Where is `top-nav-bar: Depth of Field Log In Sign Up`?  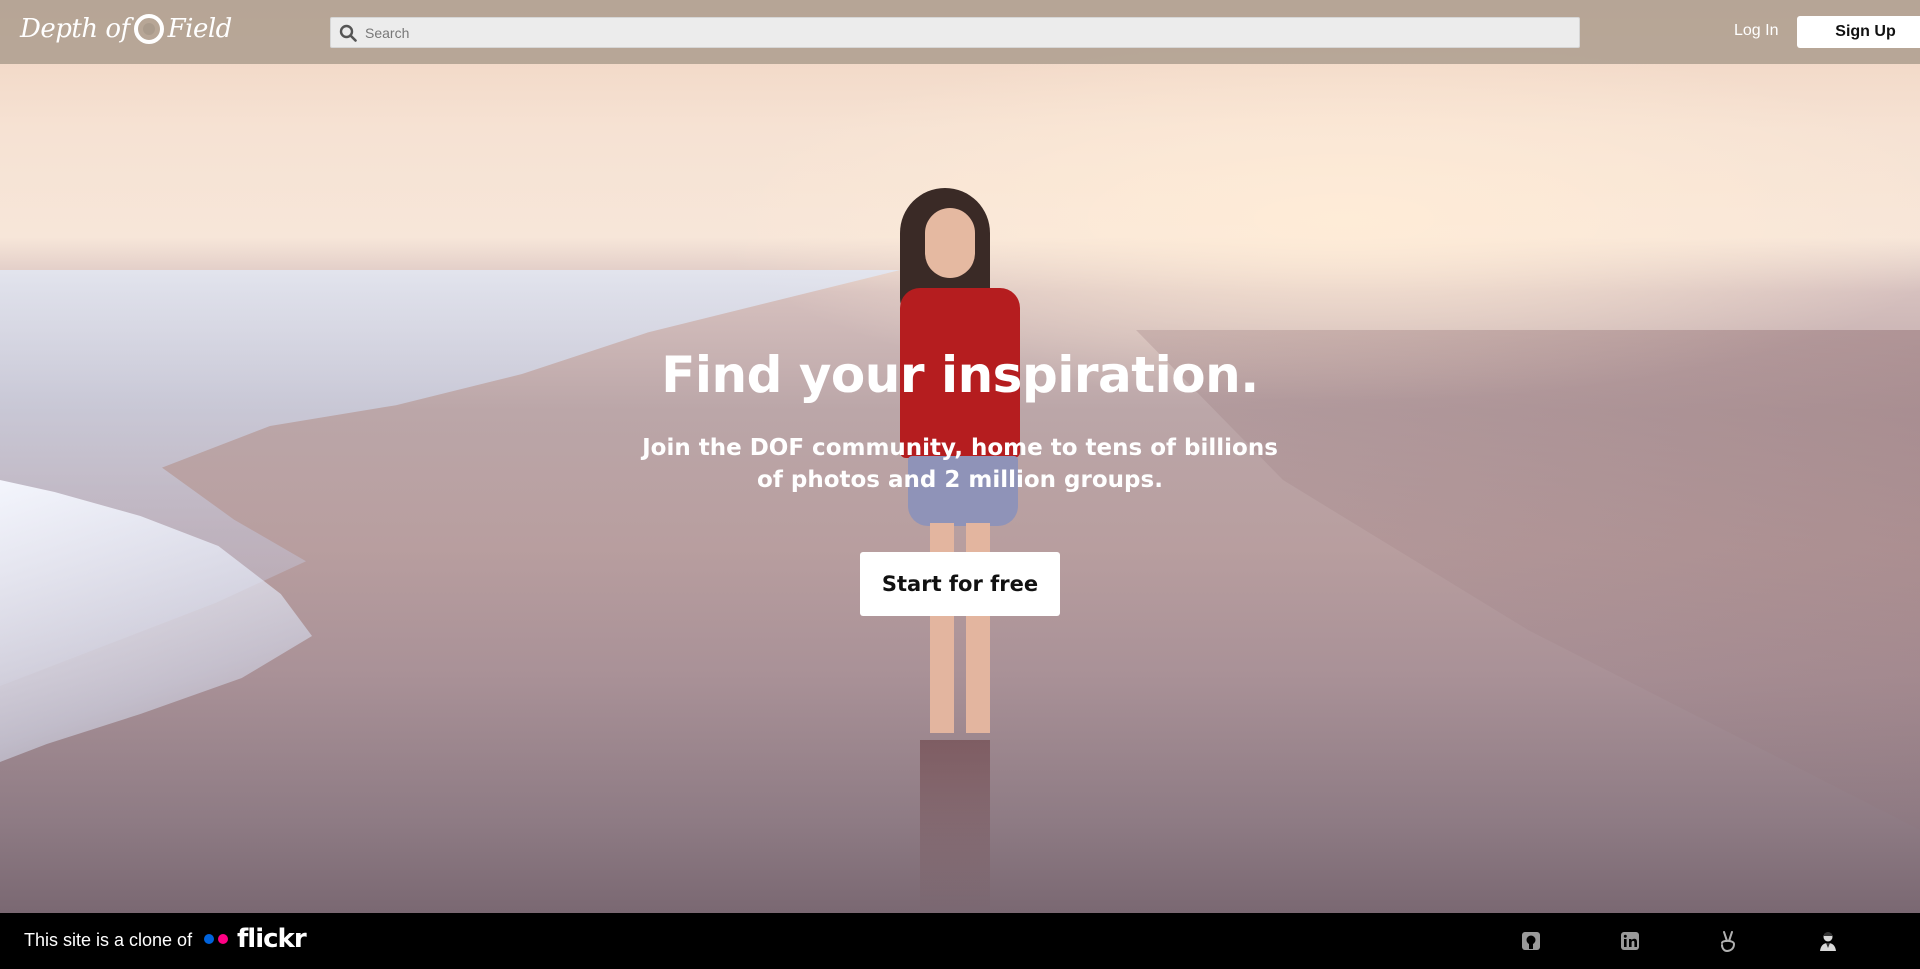 top-nav-bar: Depth of Field Log In Sign Up is located at coordinates (960, 32).